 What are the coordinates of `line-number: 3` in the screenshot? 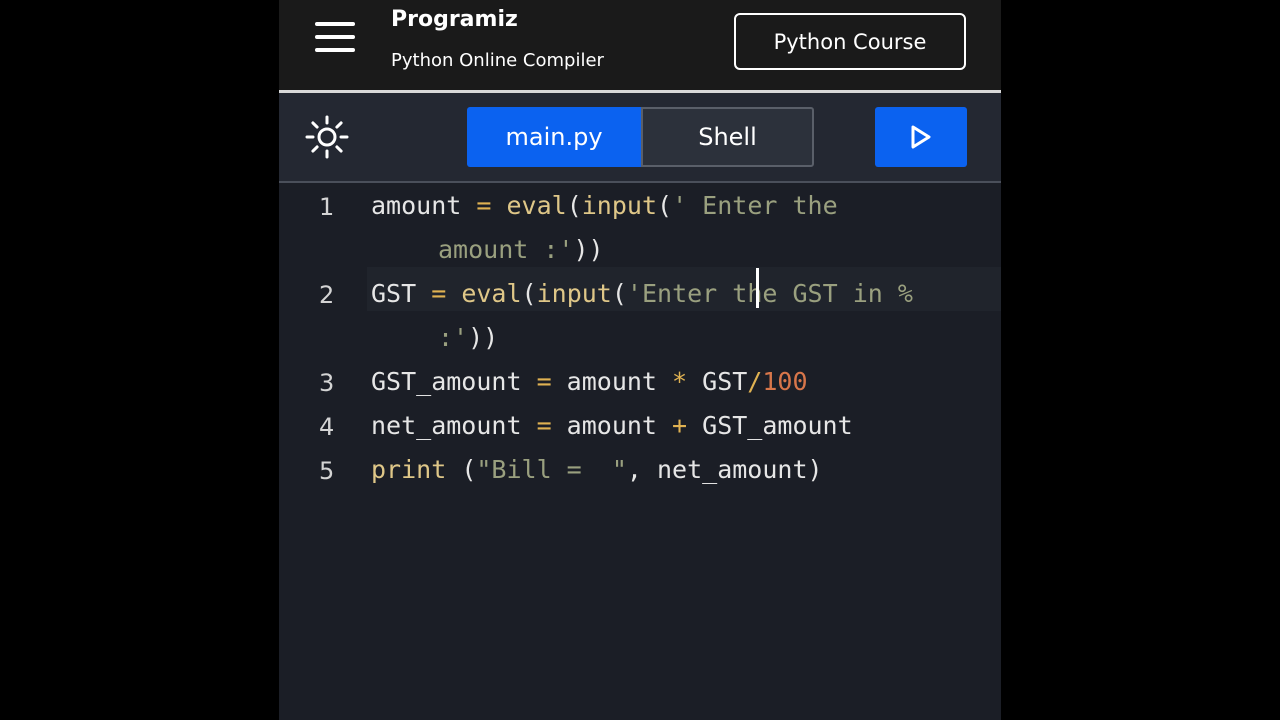 It's located at (327, 383).